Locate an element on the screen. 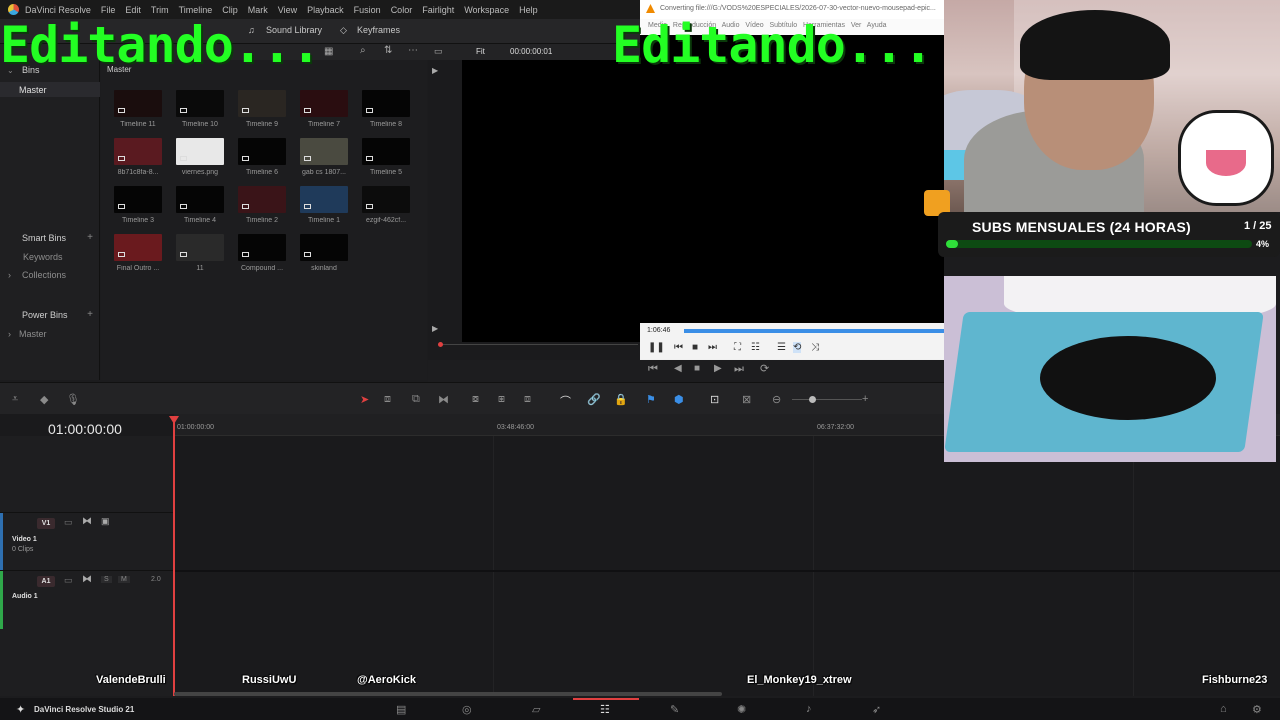  next-icon: ⏭ is located at coordinates (712, 347).